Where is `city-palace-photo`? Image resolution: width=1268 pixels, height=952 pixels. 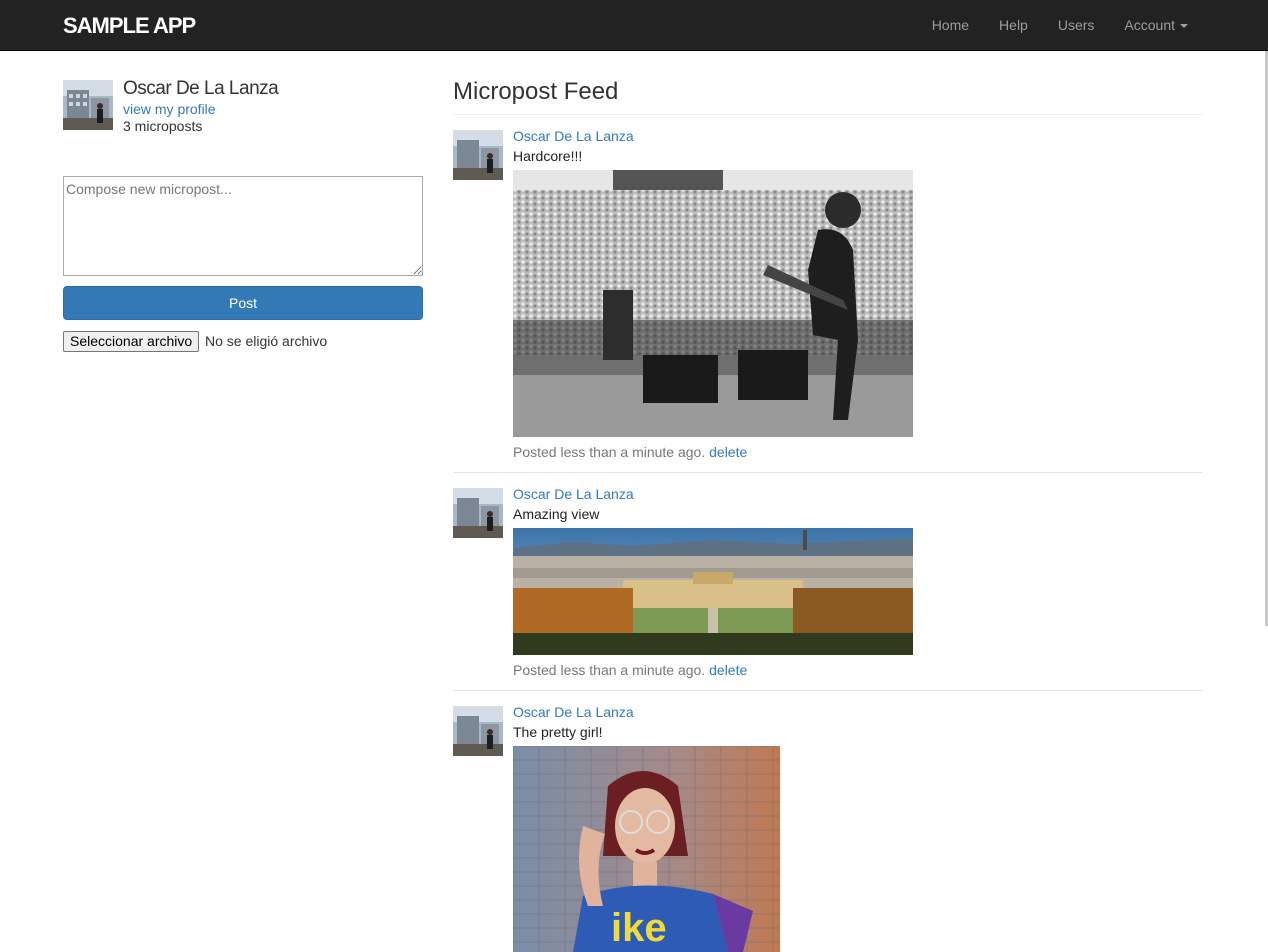
city-palace-photo is located at coordinates (713, 591).